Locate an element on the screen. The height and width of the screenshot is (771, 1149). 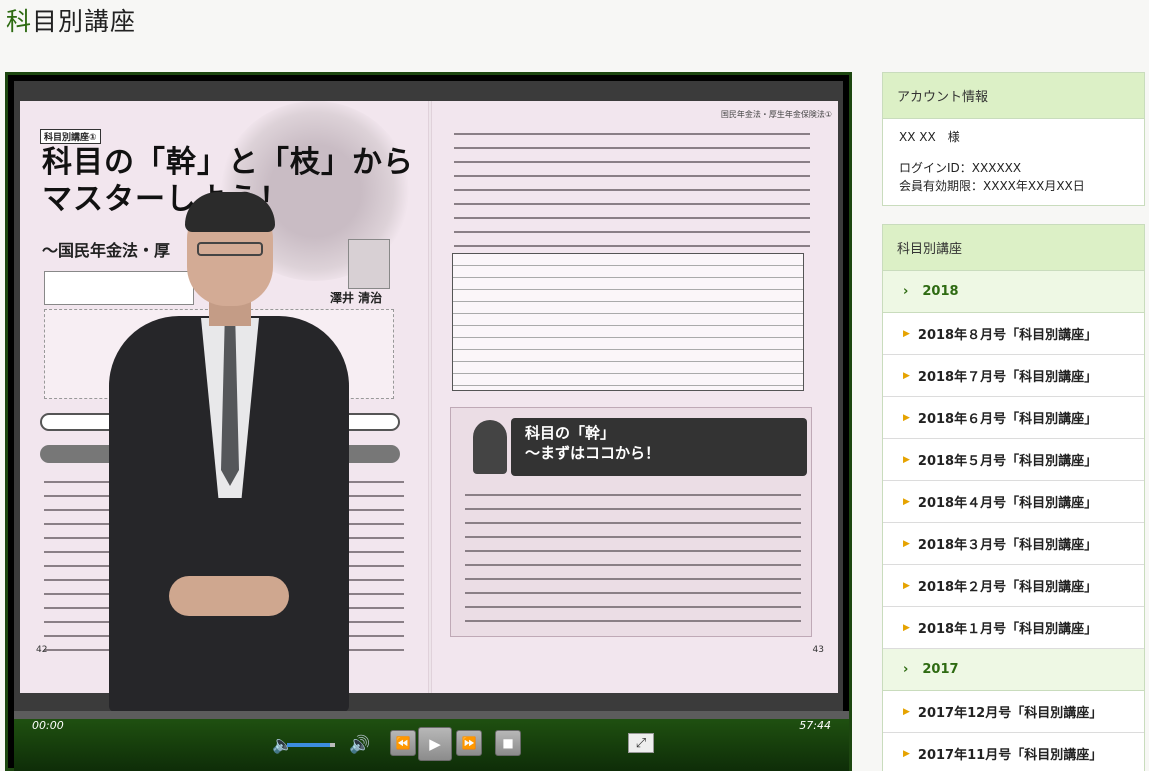
course-link-label: 2017年12月号「科目別講座」 is located at coordinates (1010, 714).